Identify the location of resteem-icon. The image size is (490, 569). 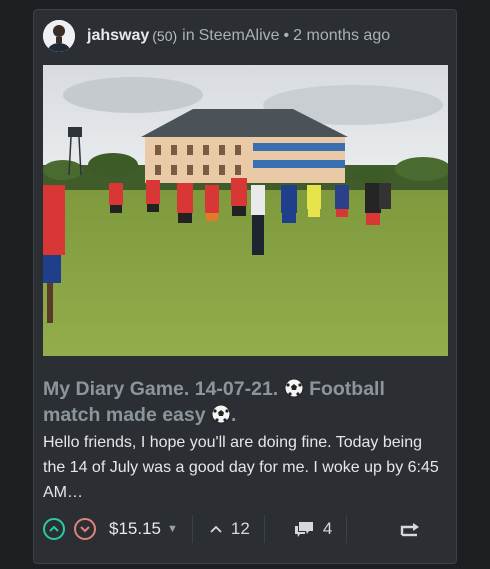
(409, 530).